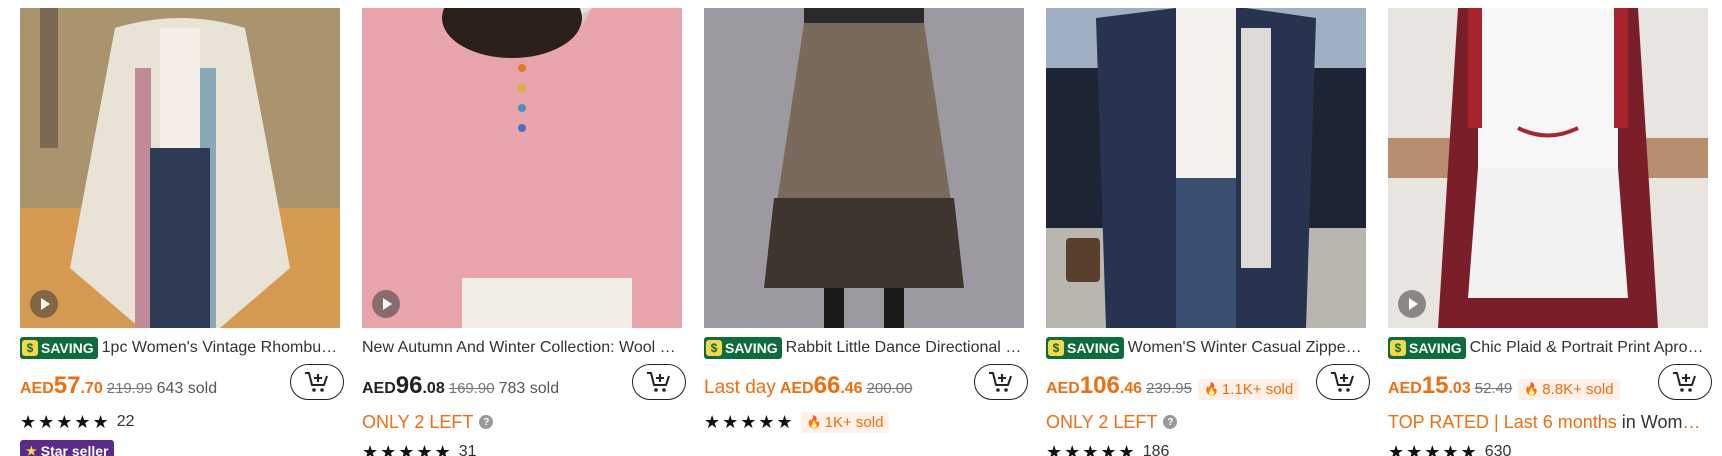  What do you see at coordinates (1569, 389) in the screenshot?
I see `hot-sold-badge: 🔥 8.8K+ sold` at bounding box center [1569, 389].